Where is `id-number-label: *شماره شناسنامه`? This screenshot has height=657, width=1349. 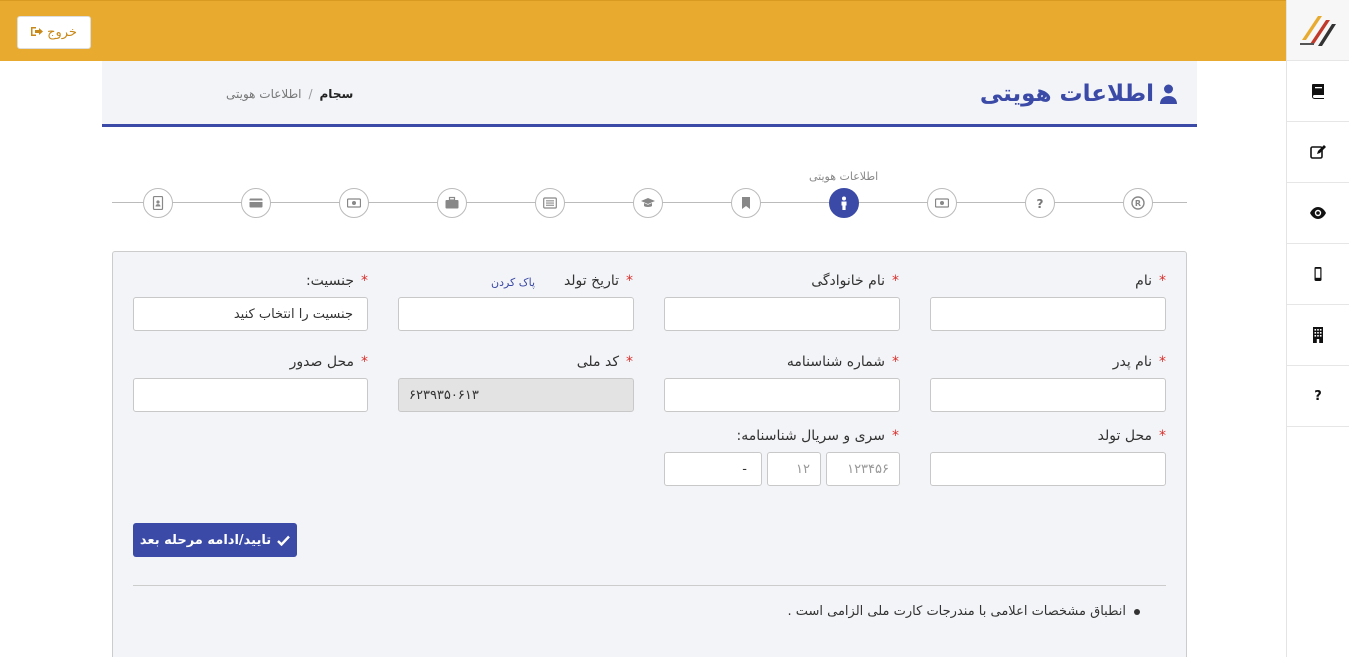 id-number-label: *شماره شناسنامه is located at coordinates (842, 362).